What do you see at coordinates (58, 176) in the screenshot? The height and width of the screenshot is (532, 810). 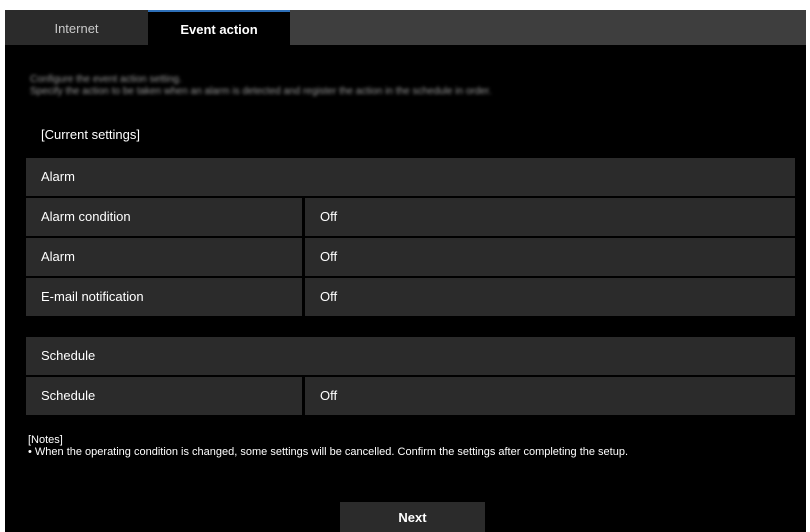 I see `alarm-section-title: Alarm` at bounding box center [58, 176].